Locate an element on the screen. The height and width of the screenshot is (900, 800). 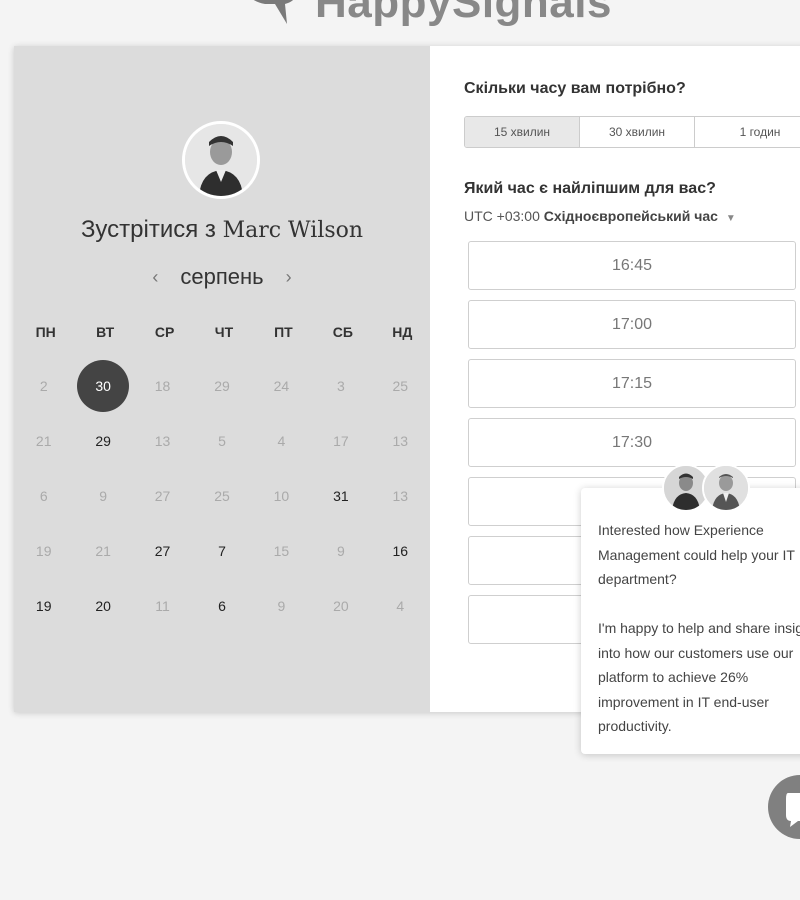
calendar-day: 21 is located at coordinates (102, 550).